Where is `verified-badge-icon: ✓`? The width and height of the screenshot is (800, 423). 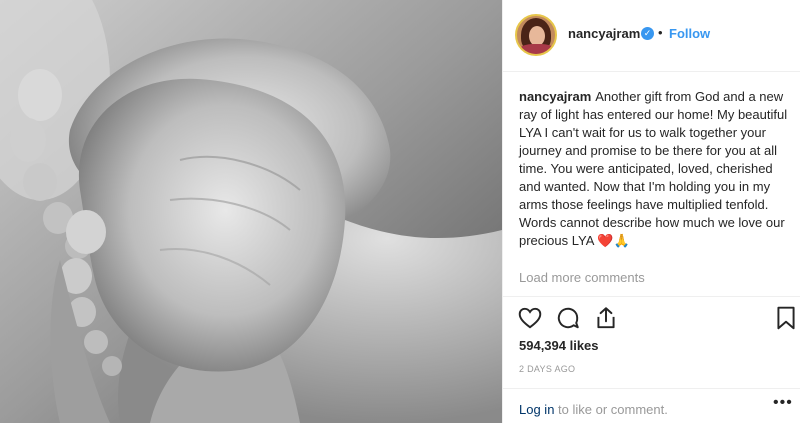
verified-badge-icon: ✓ is located at coordinates (647, 33).